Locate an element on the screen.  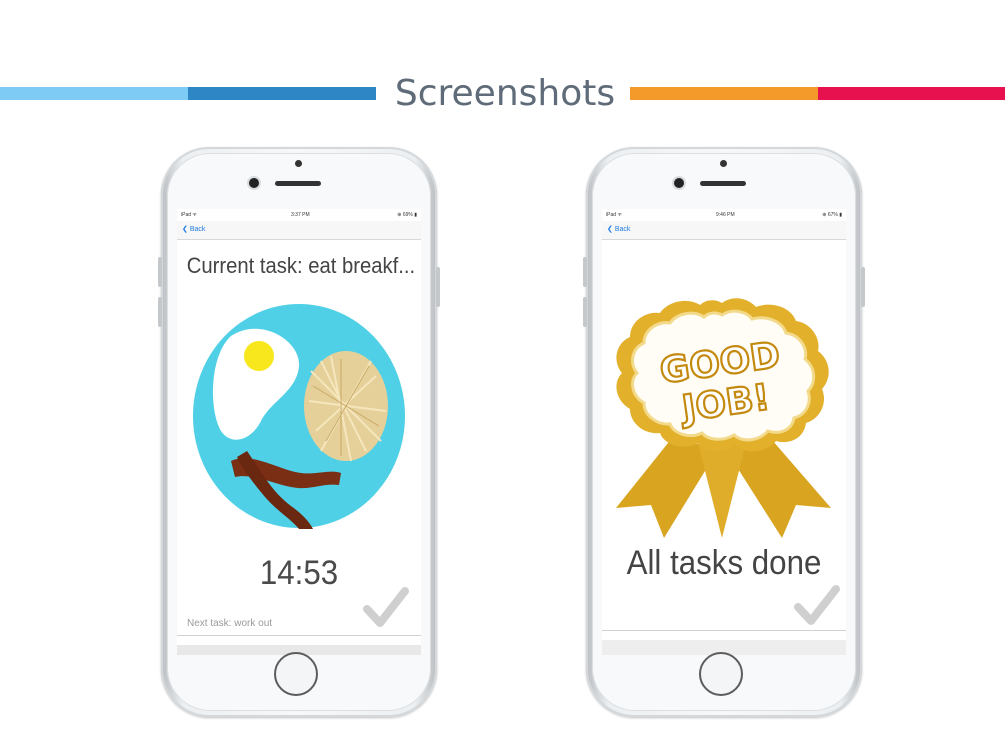
status-bar: iPad ᯤ 9:46 PM ⊕ 67% ▮ is located at coordinates (724, 215).